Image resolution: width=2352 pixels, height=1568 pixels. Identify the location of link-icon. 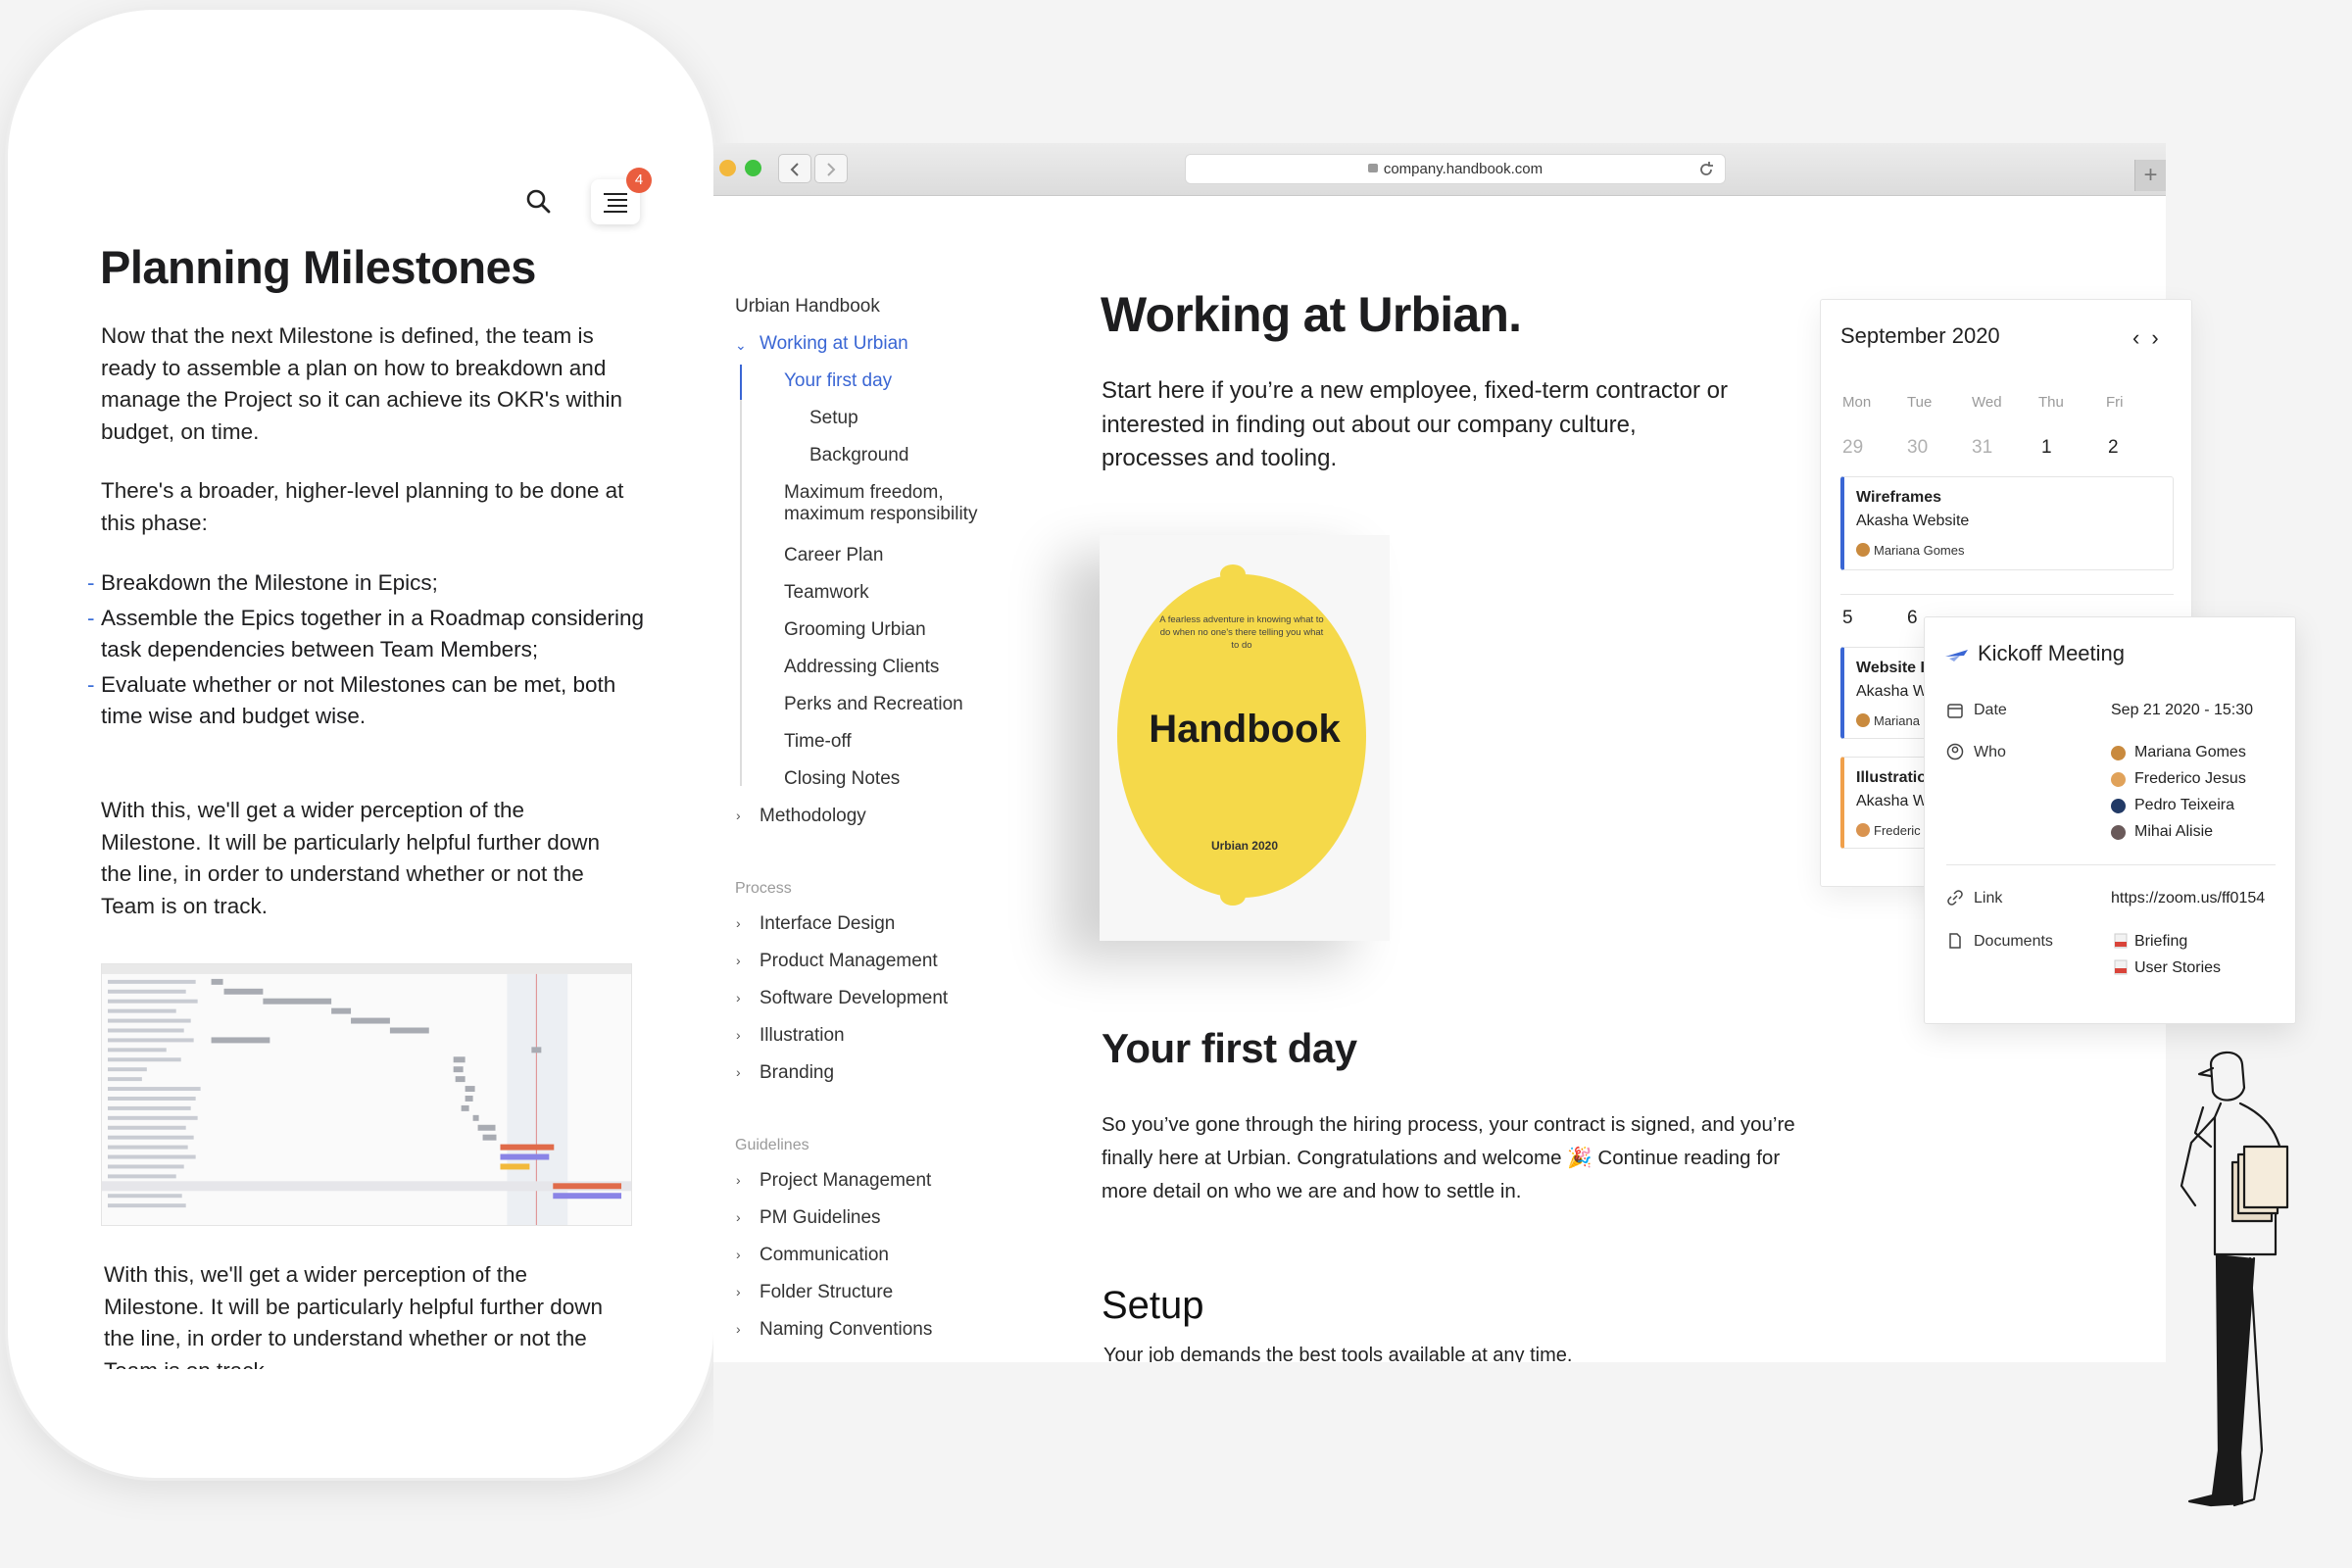
(1955, 898).